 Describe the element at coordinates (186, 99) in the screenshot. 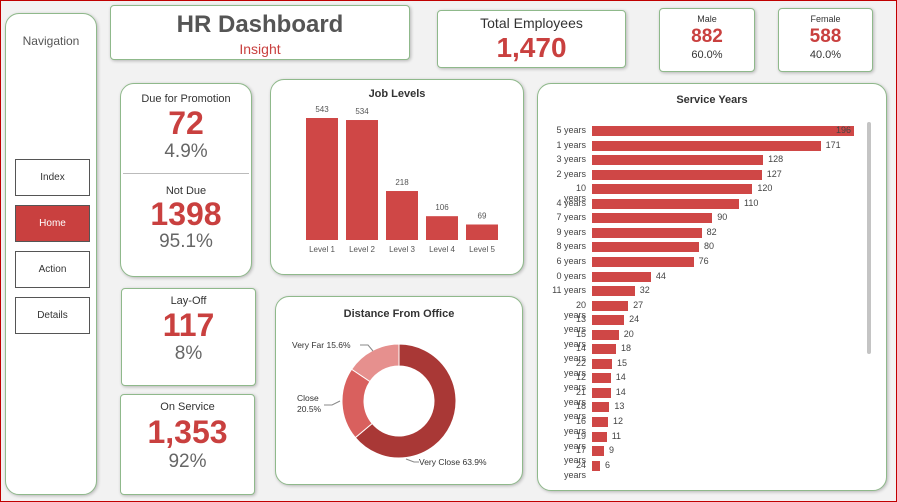

I see `due-promotion-label: Due for Promotion` at that location.